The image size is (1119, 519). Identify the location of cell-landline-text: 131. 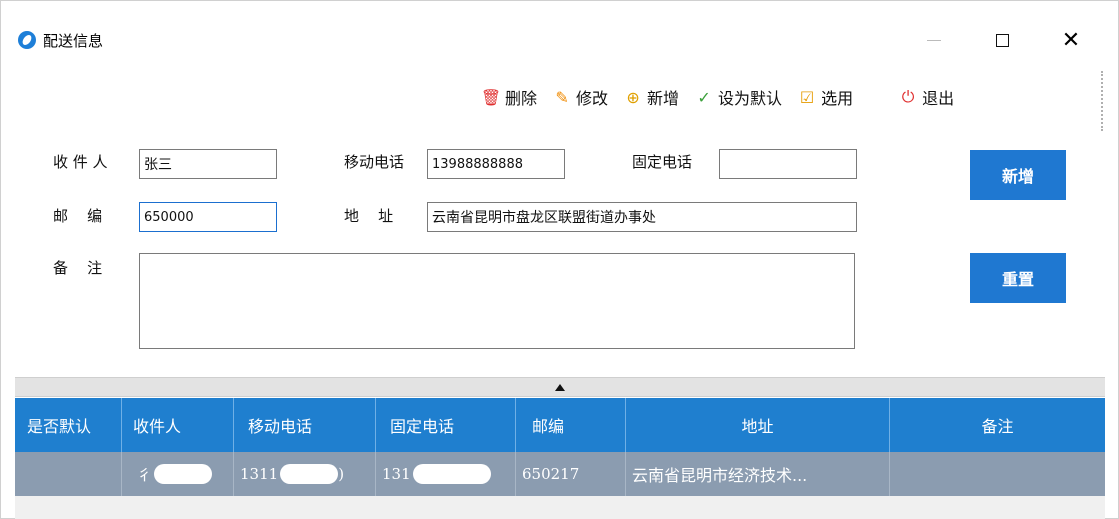
(396, 474).